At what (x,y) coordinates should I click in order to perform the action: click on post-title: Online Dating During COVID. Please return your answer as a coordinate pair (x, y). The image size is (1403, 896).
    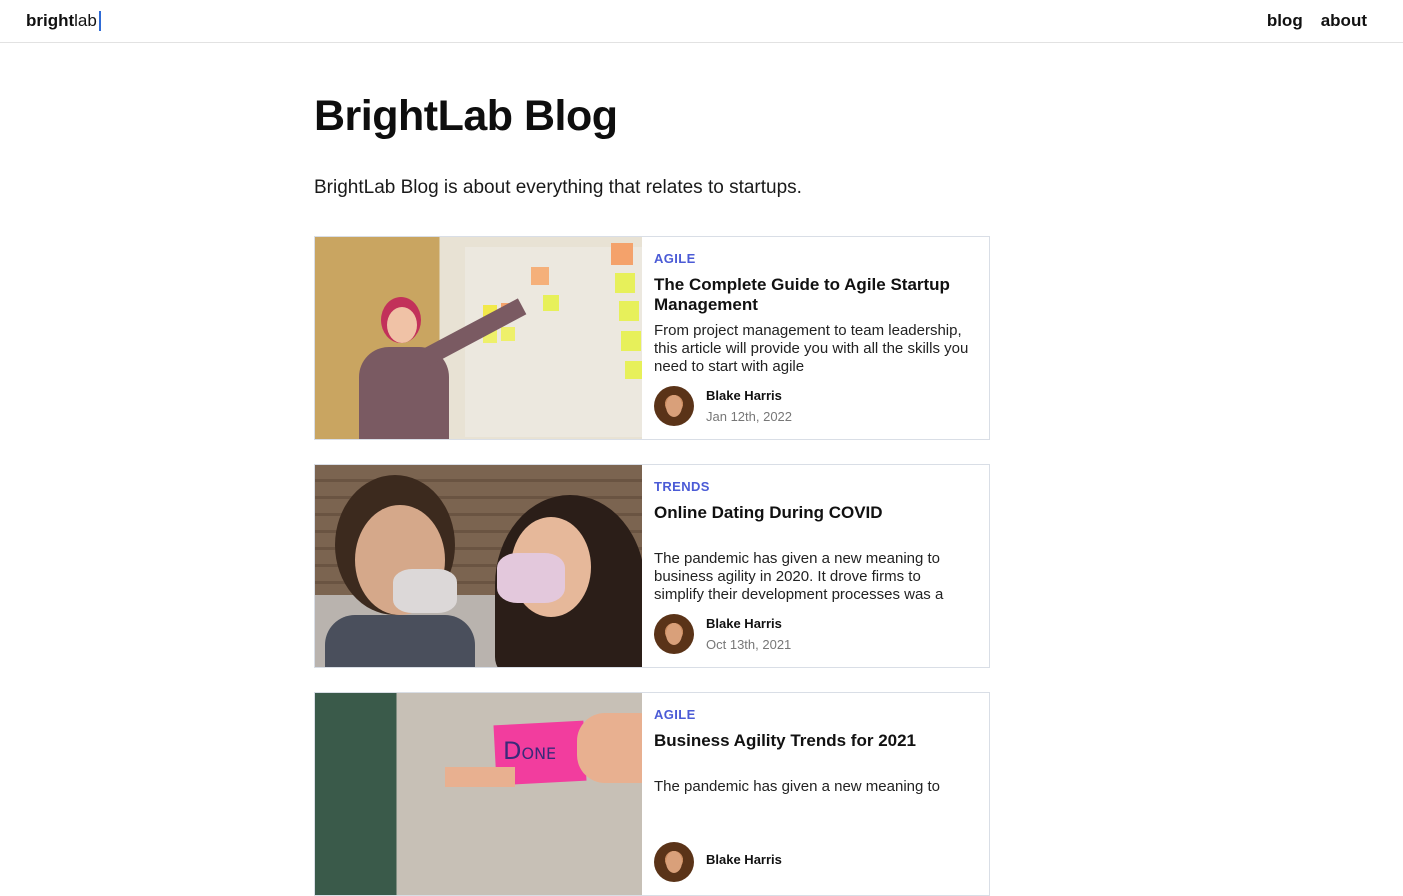
    Looking at the image, I should click on (813, 523).